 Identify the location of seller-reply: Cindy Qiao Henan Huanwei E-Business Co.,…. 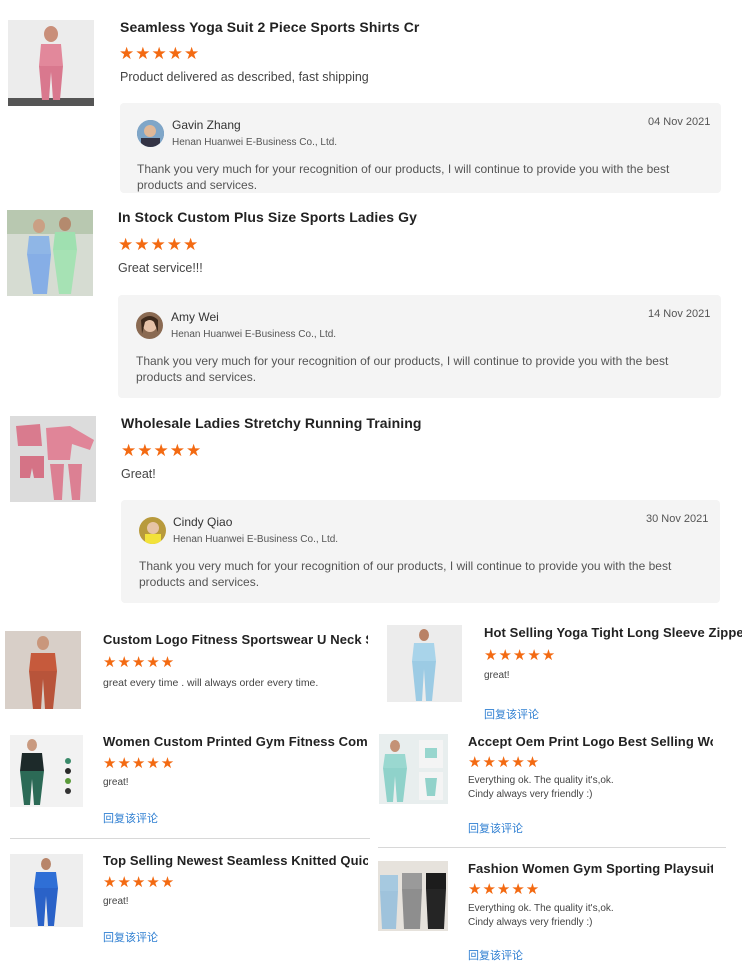
(420, 551).